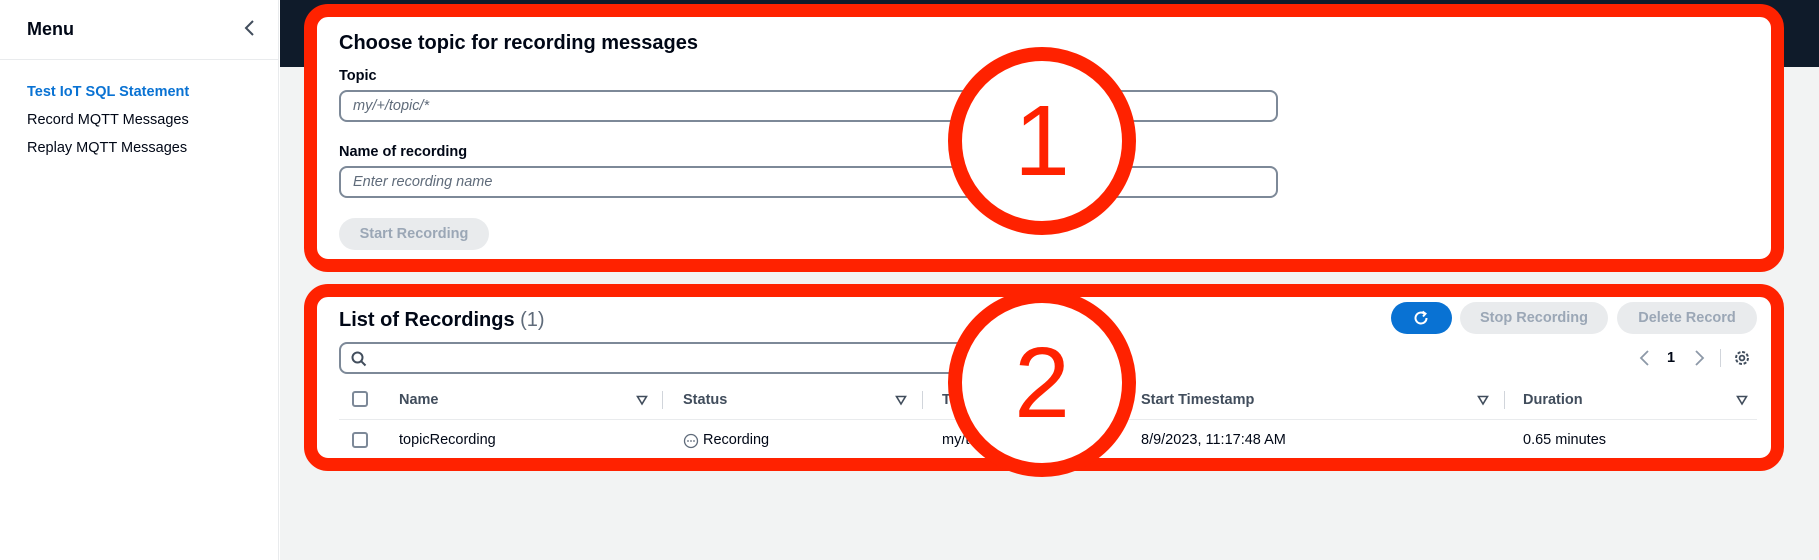  What do you see at coordinates (1645, 358) in the screenshot?
I see `pagination-prev-icon` at bounding box center [1645, 358].